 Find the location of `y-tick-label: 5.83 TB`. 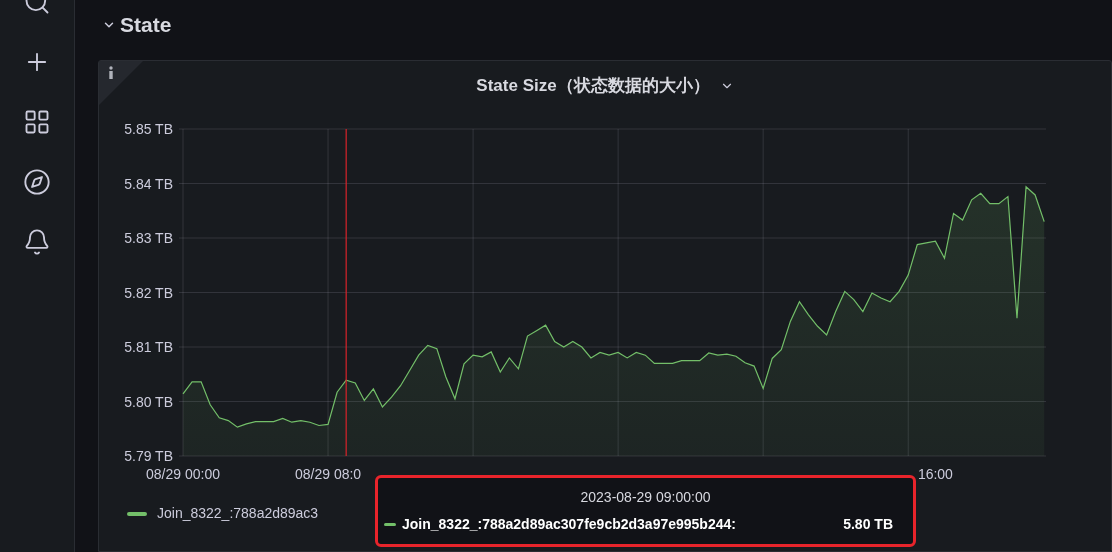

y-tick-label: 5.83 TB is located at coordinates (148, 238).